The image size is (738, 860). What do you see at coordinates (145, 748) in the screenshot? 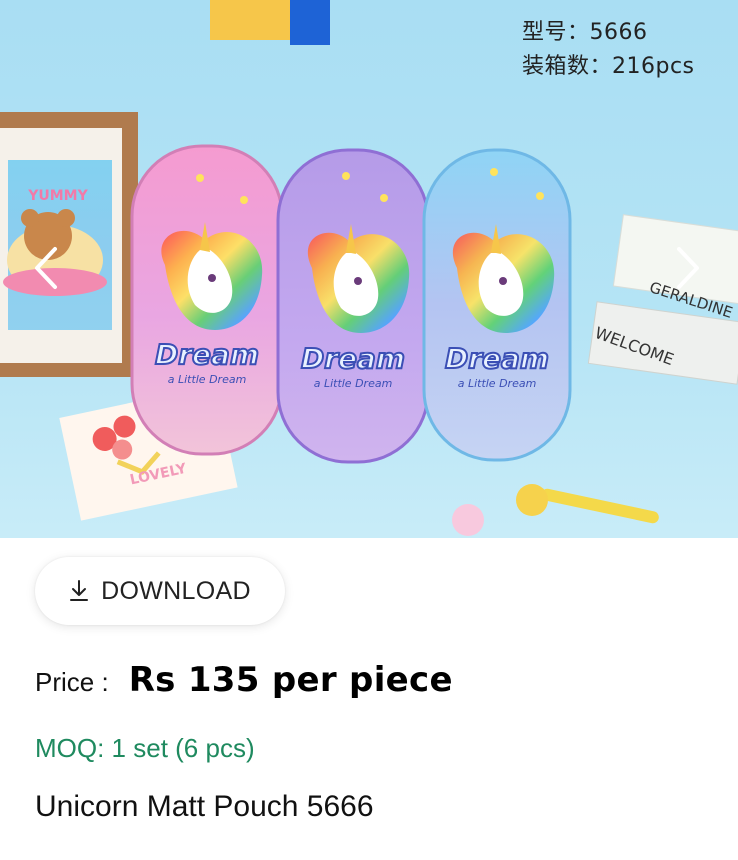
I see `moq-text: MOQ: 1 set (6 pcs)` at bounding box center [145, 748].